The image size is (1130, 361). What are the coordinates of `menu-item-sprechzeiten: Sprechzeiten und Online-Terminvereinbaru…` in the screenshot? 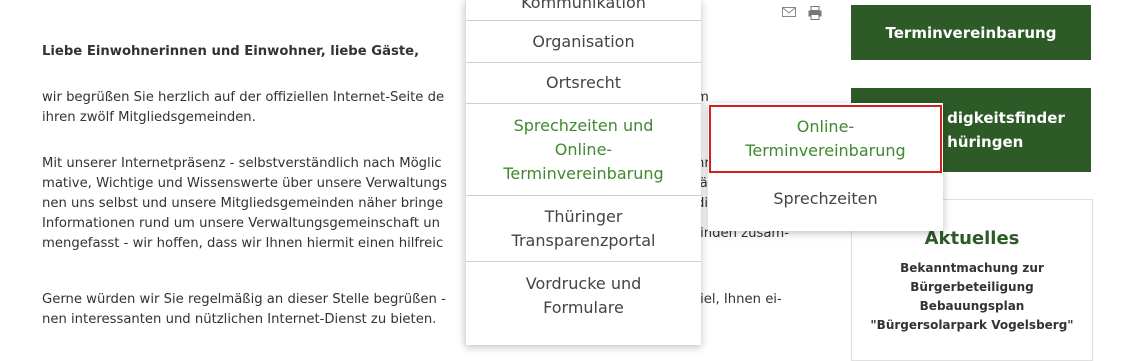 It's located at (583, 150).